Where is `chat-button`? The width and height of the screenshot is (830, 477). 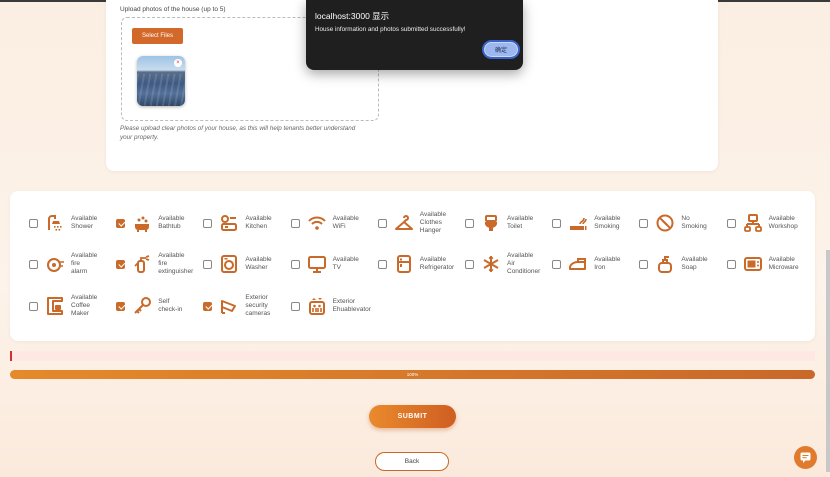
chat-button is located at coordinates (805, 457).